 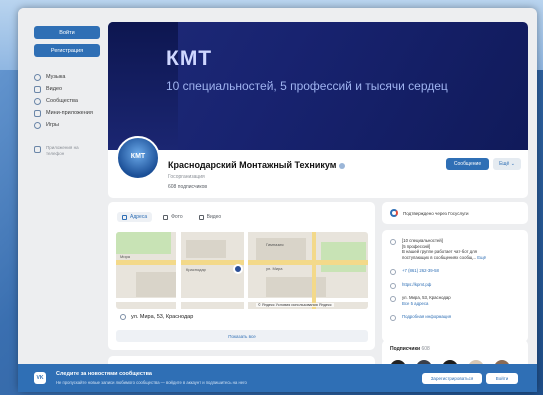 I want to click on pin-icon, so click(x=124, y=217).